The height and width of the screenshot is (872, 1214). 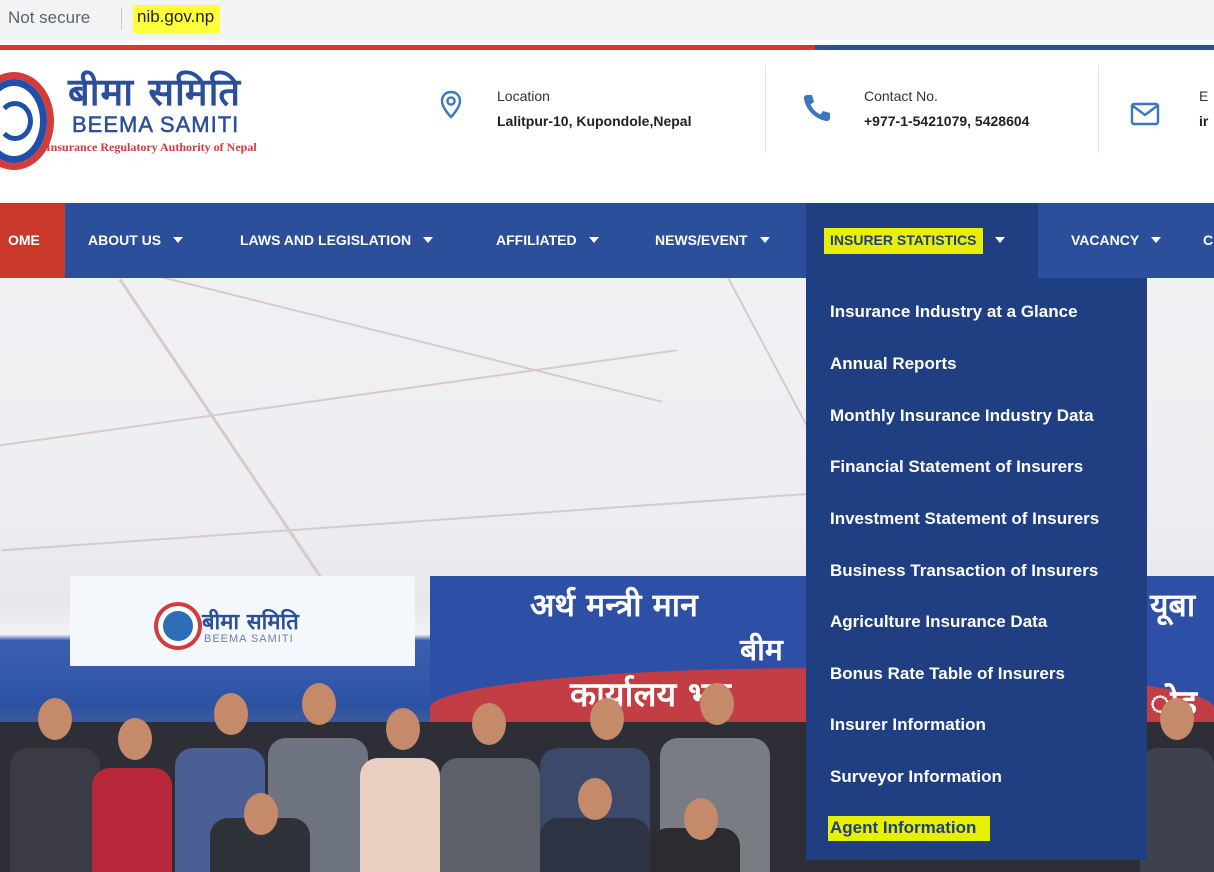 I want to click on nav-item-affiliated: AFFILIATED, so click(x=547, y=240).